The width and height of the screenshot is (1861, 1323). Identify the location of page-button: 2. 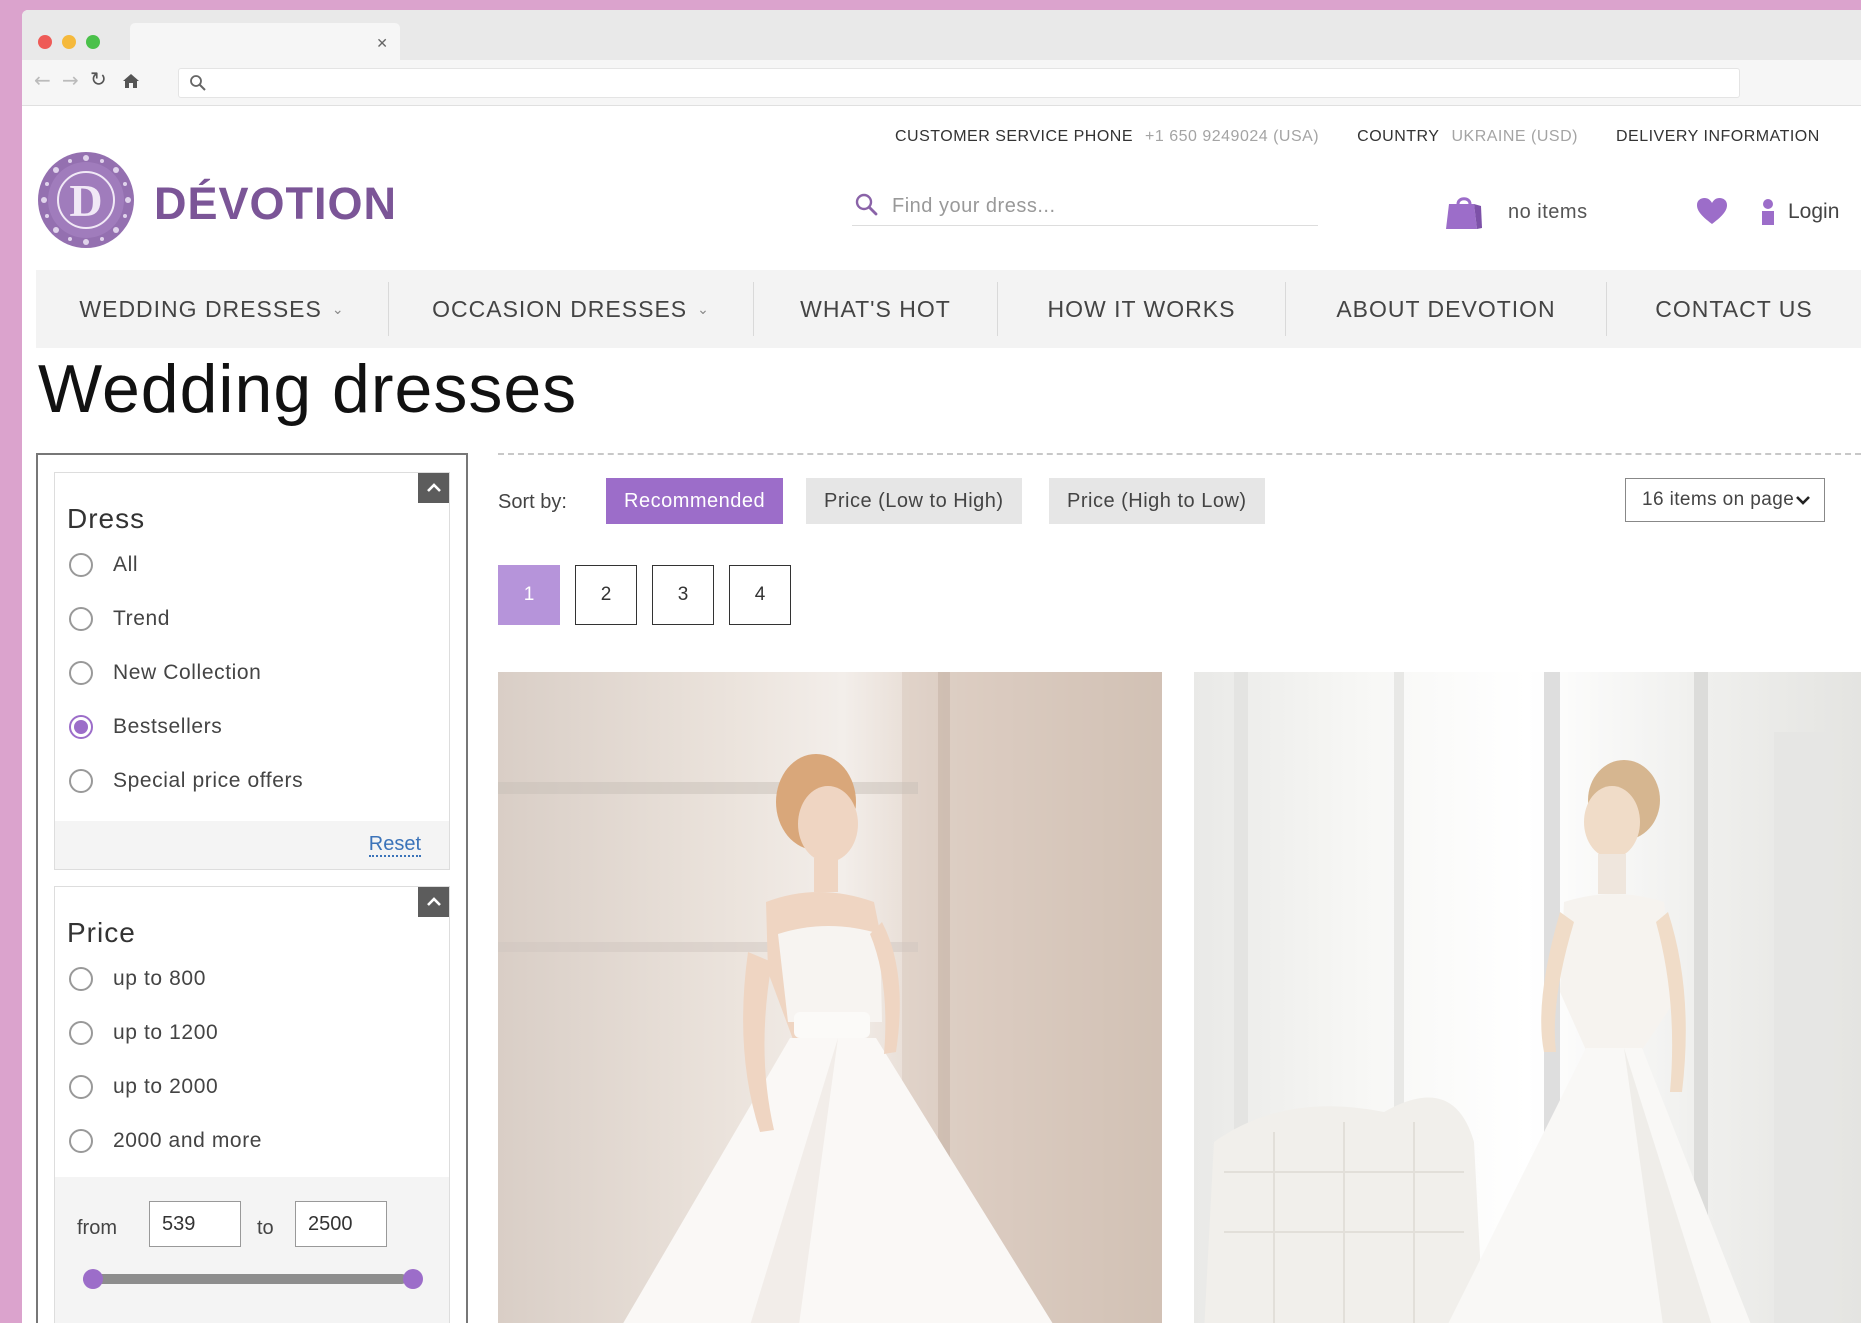
(606, 595).